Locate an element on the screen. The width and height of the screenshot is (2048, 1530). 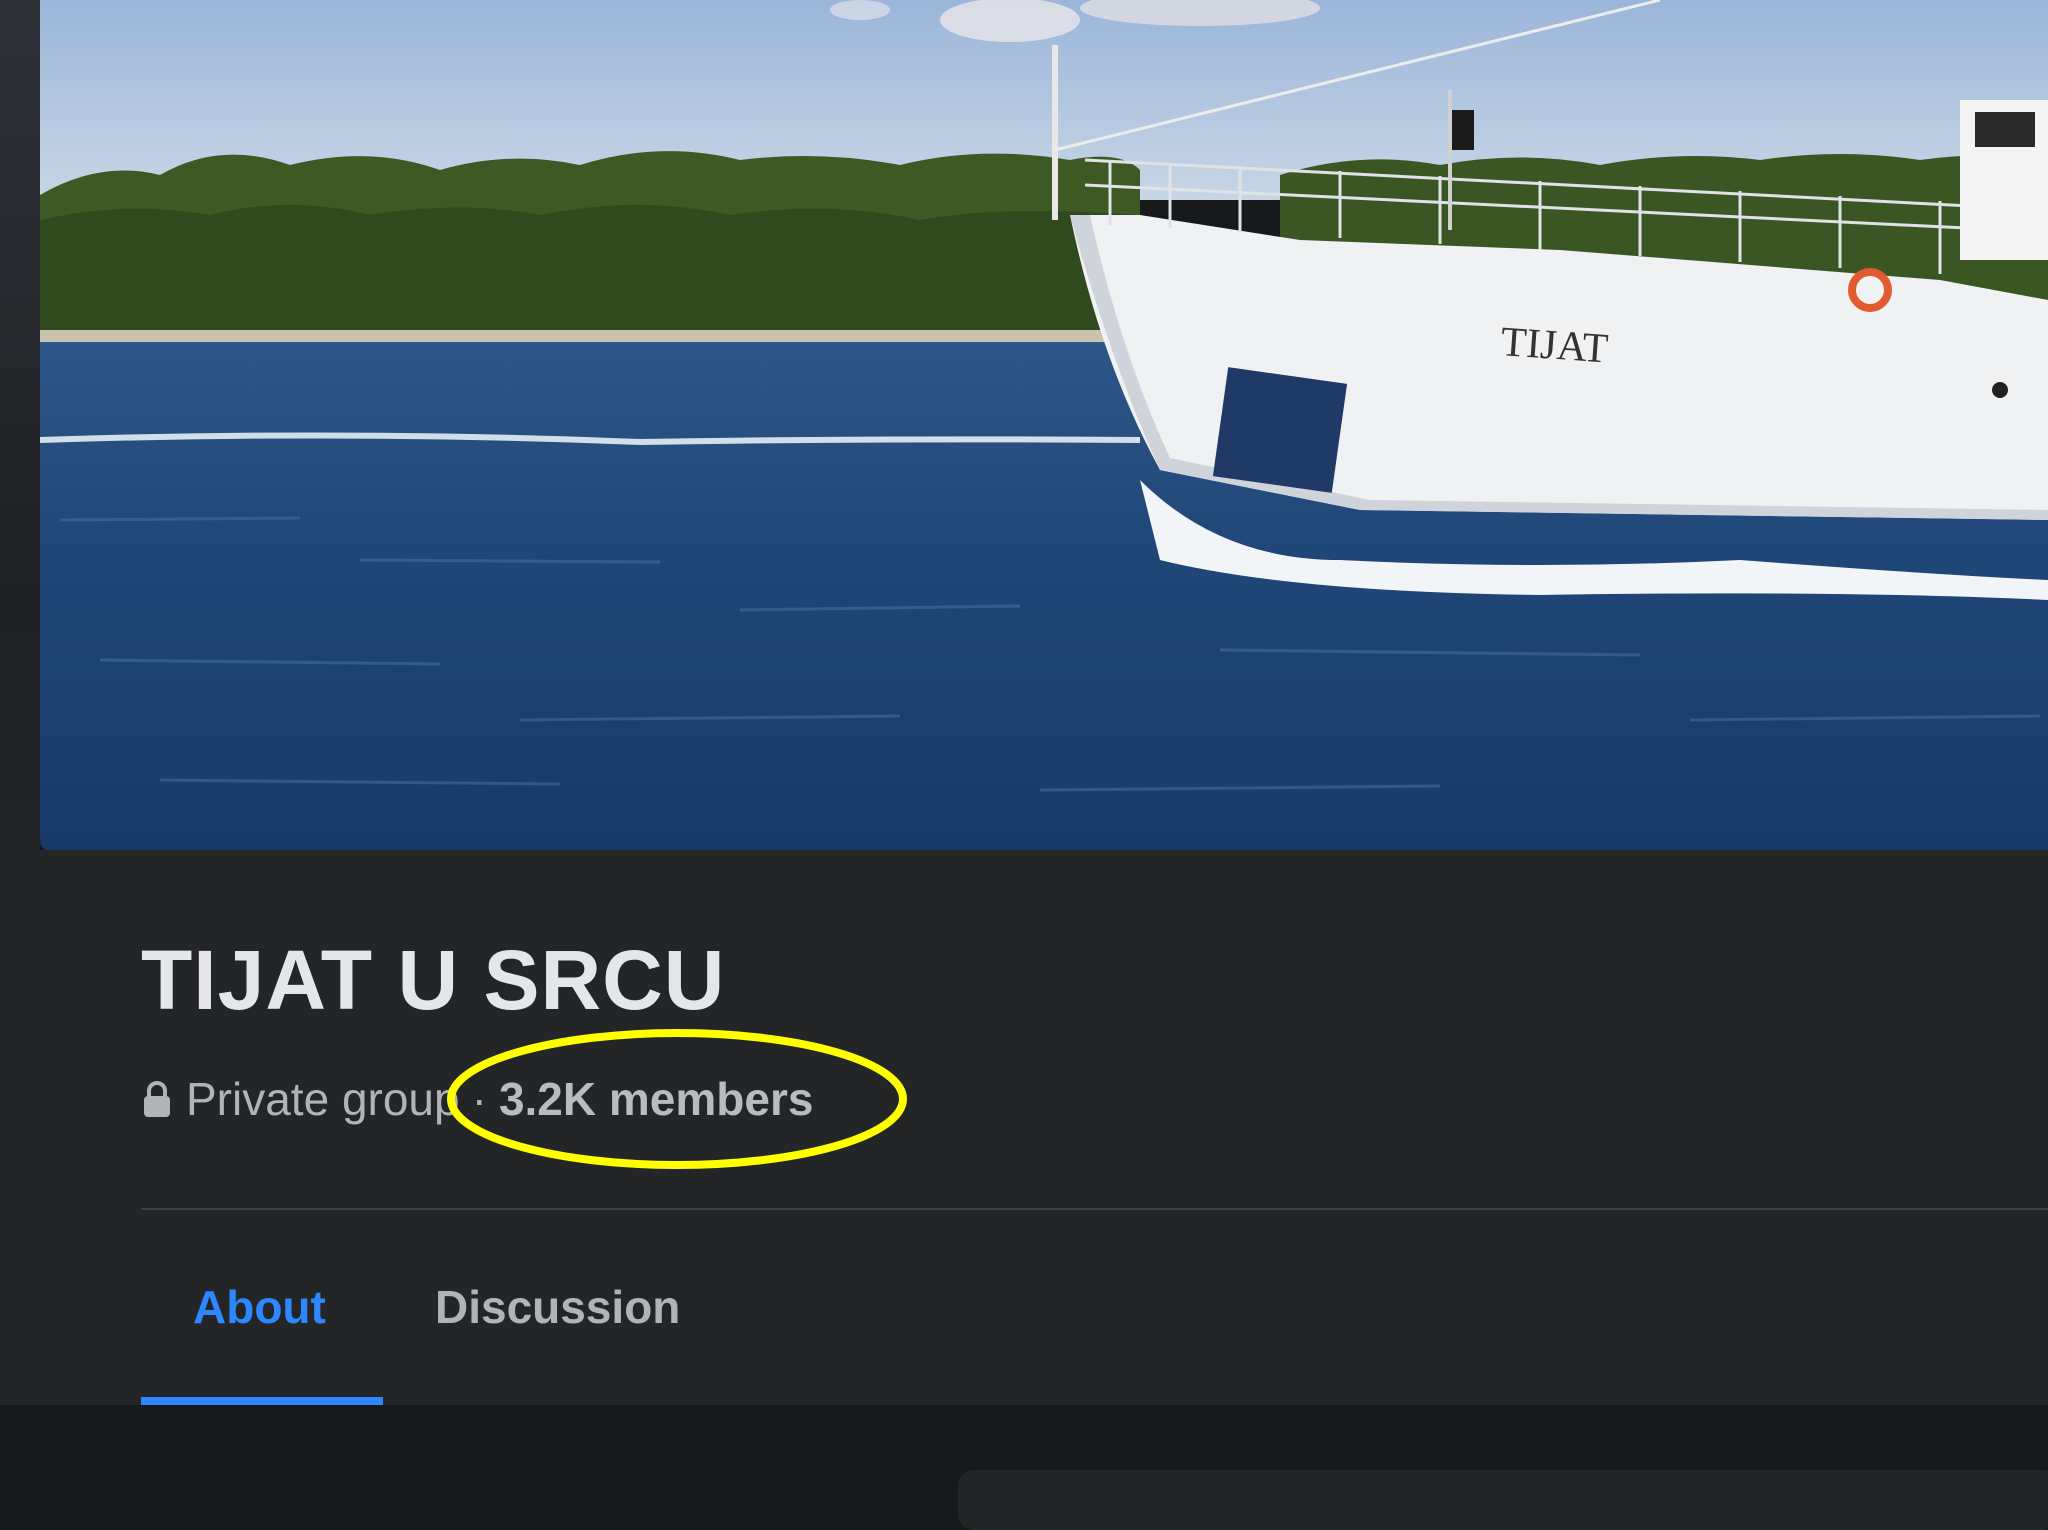
group-meta: Private group · 3.2K members is located at coordinates (477, 1099).